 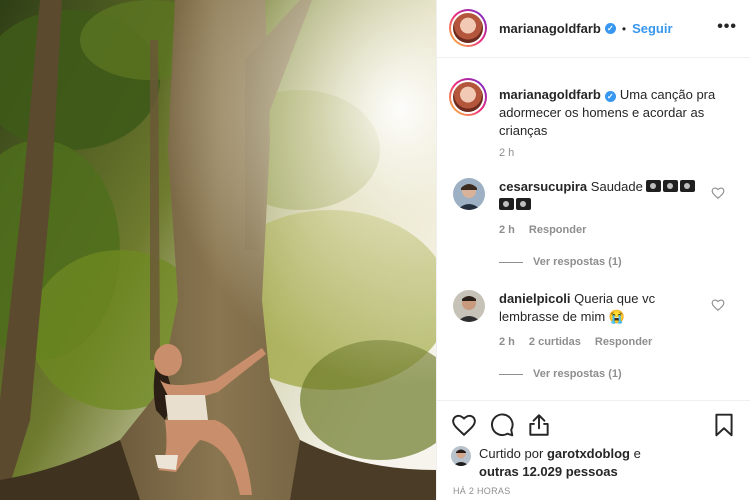 What do you see at coordinates (724, 425) in the screenshot?
I see `save-icon` at bounding box center [724, 425].